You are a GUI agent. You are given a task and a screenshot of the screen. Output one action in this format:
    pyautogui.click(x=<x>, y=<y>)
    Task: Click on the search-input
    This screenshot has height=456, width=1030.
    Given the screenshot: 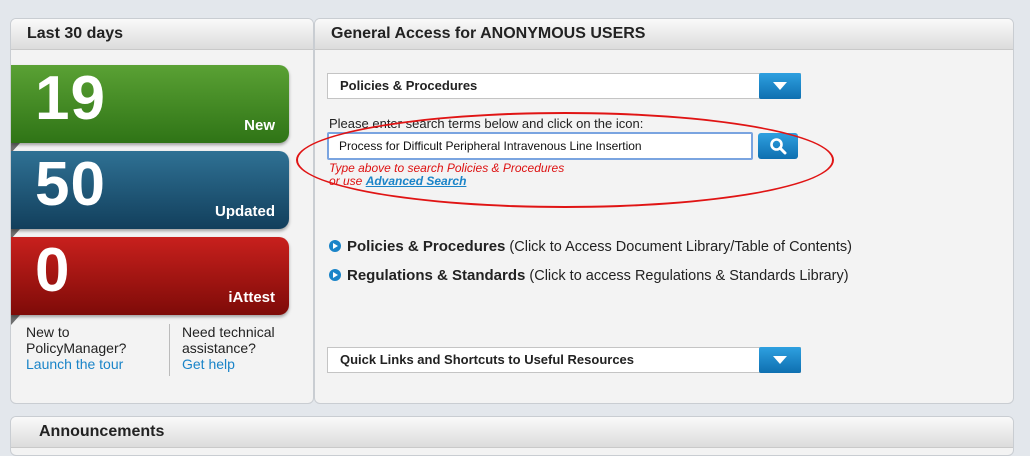 What is the action you would take?
    pyautogui.click(x=540, y=146)
    